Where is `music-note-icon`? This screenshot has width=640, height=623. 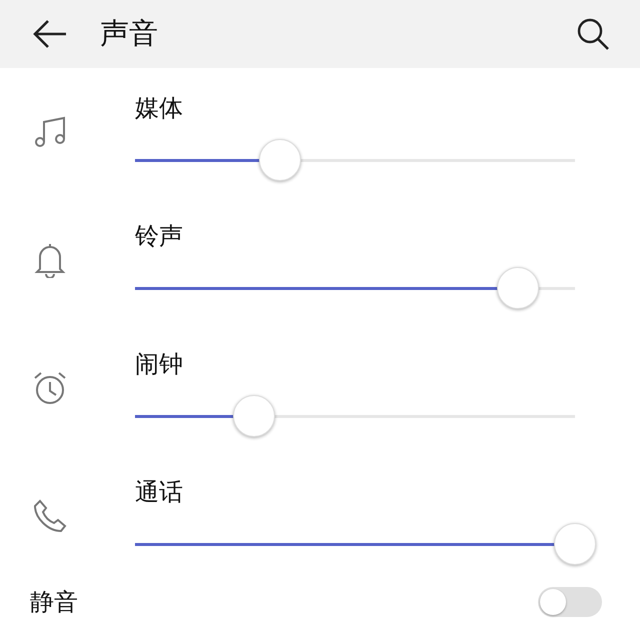 music-note-icon is located at coordinates (50, 132).